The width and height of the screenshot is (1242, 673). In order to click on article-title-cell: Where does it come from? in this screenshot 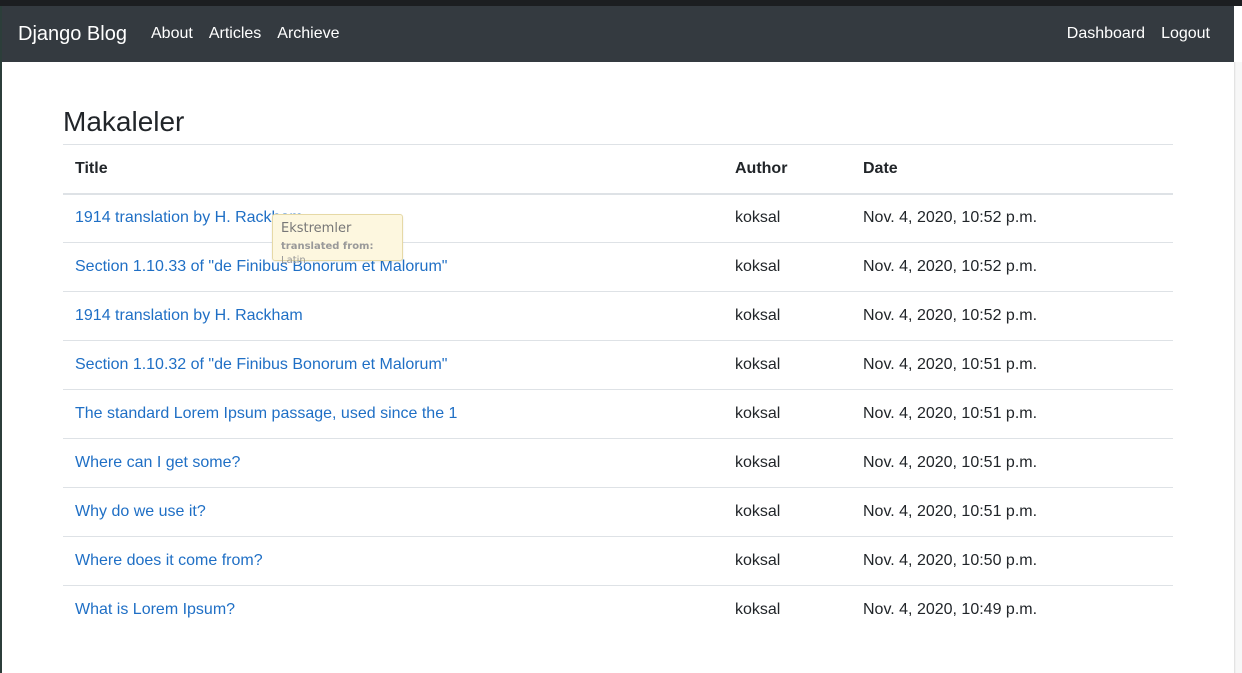, I will do `click(393, 561)`.